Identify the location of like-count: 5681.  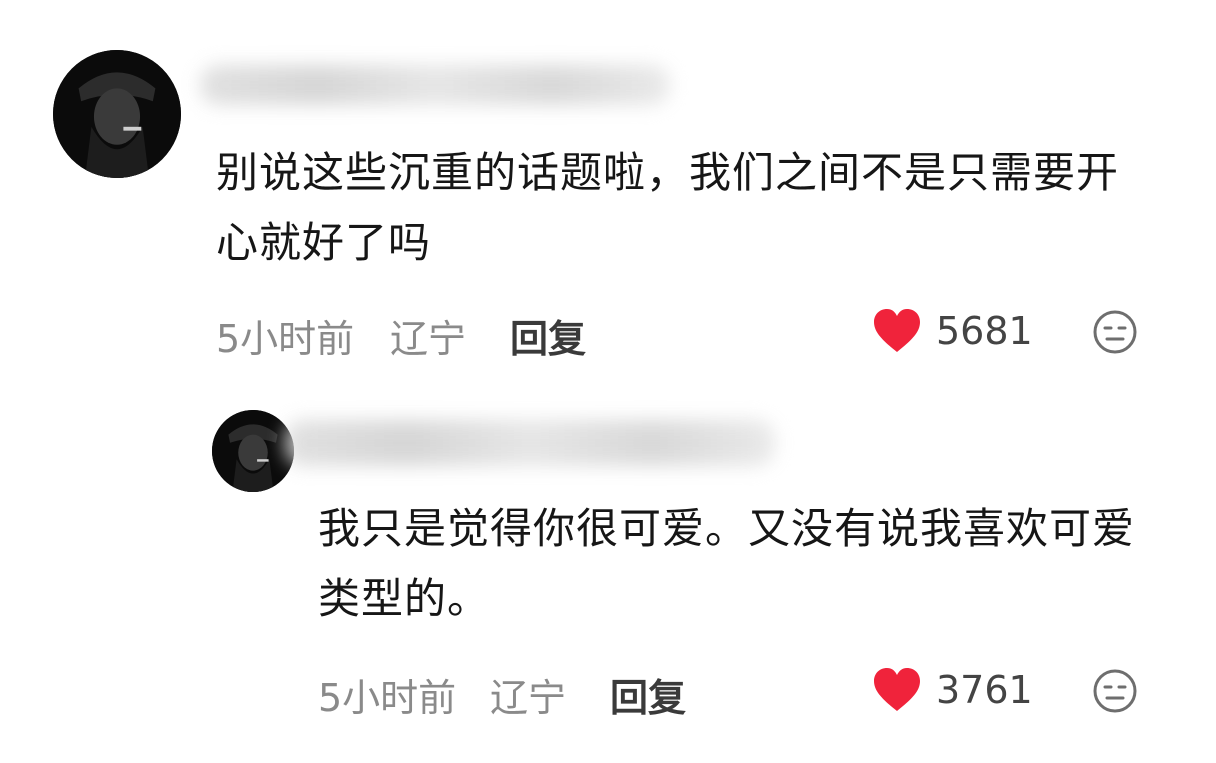
(984, 331).